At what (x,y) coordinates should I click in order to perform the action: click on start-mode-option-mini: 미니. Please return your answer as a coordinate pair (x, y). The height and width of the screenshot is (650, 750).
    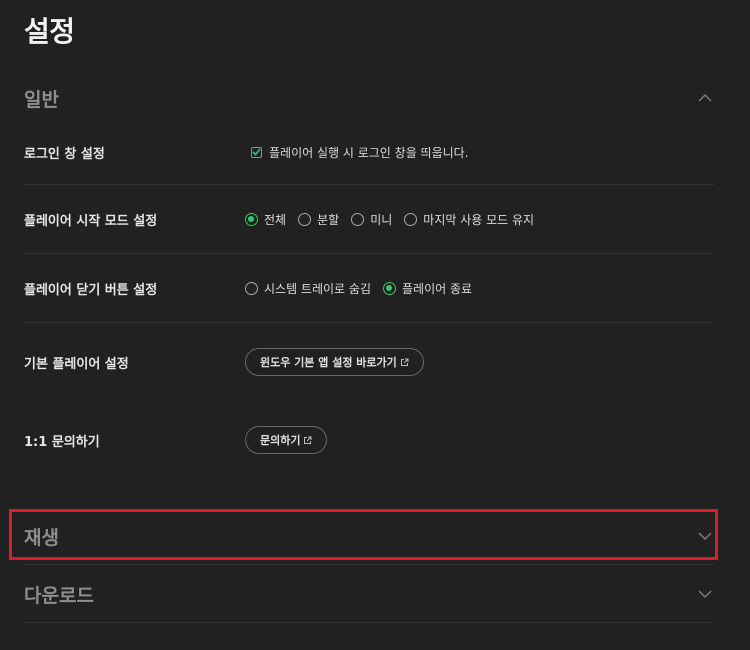
    Looking at the image, I should click on (371, 219).